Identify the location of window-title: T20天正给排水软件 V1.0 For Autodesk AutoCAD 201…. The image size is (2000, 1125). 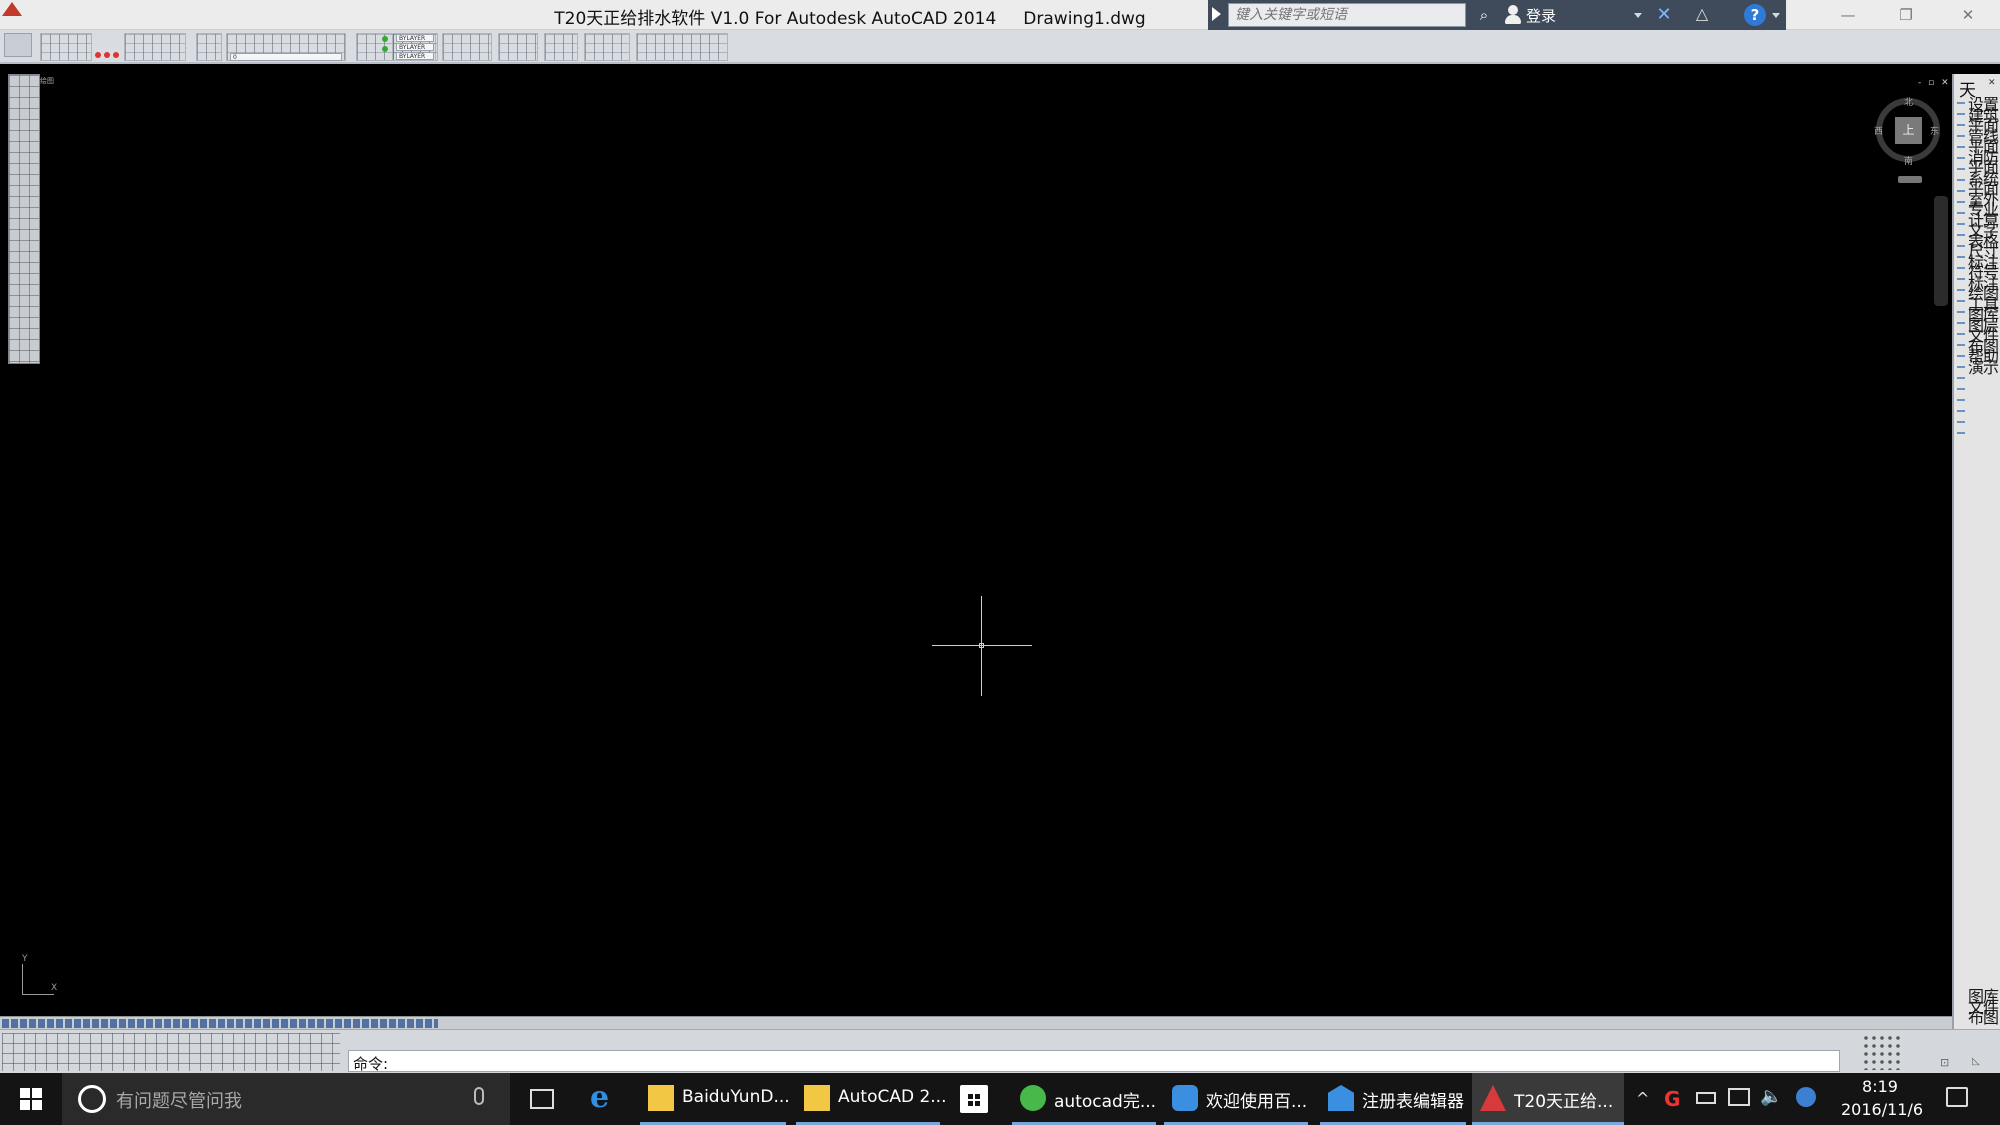
(850, 19).